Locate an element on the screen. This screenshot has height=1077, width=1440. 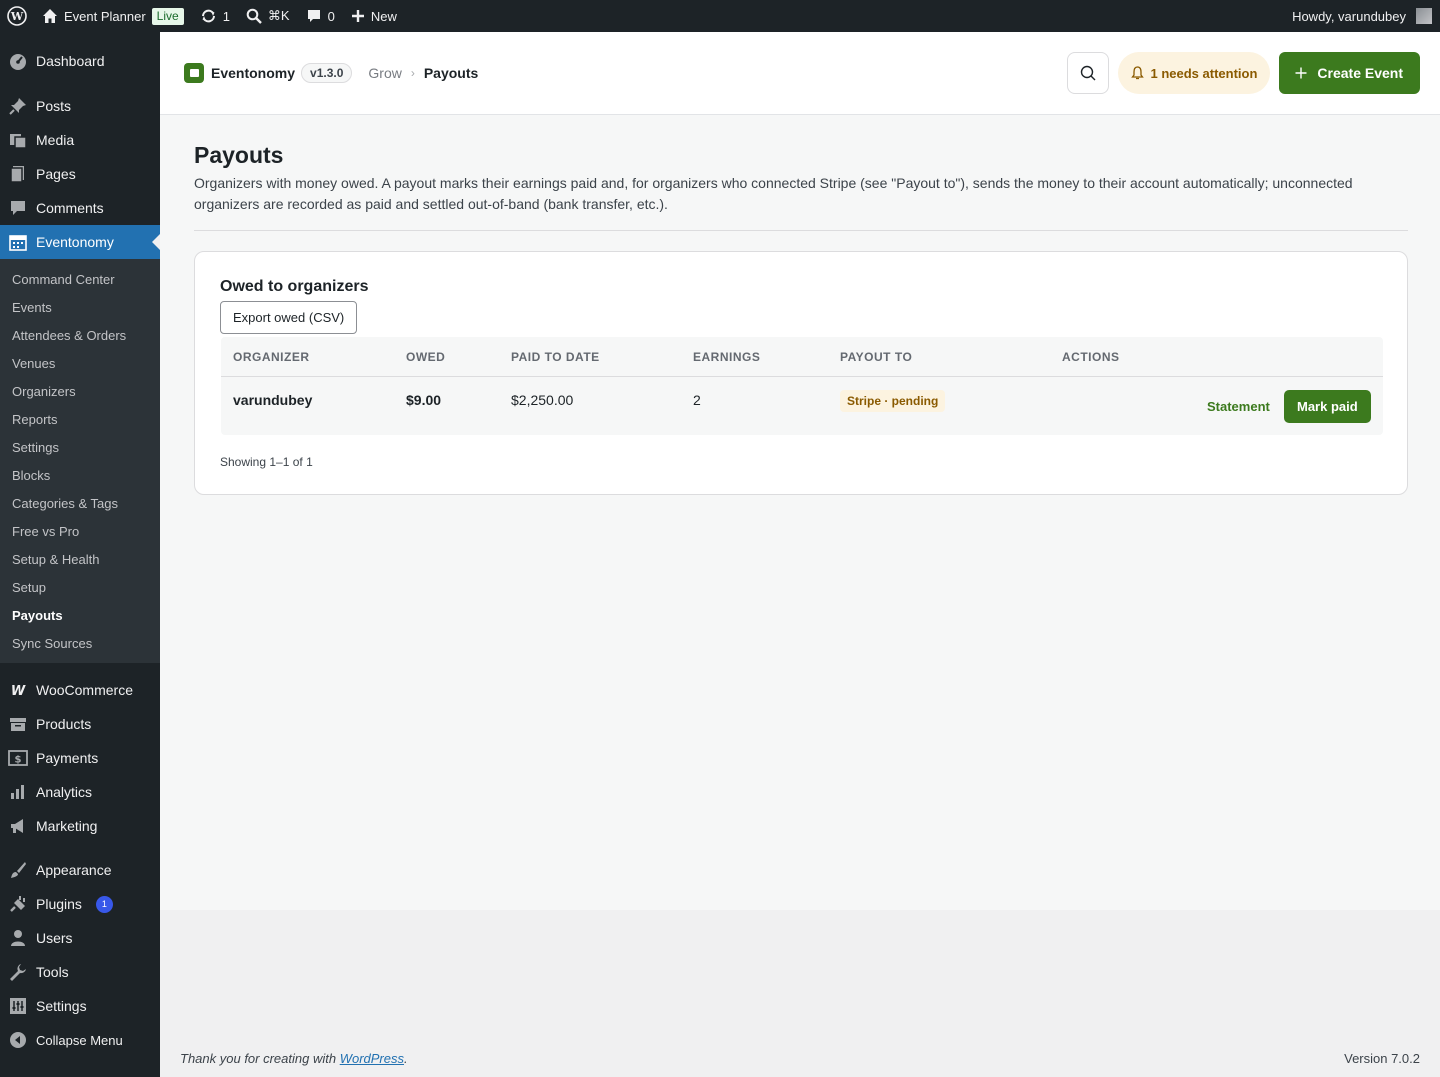
pin-icon is located at coordinates (18, 106).